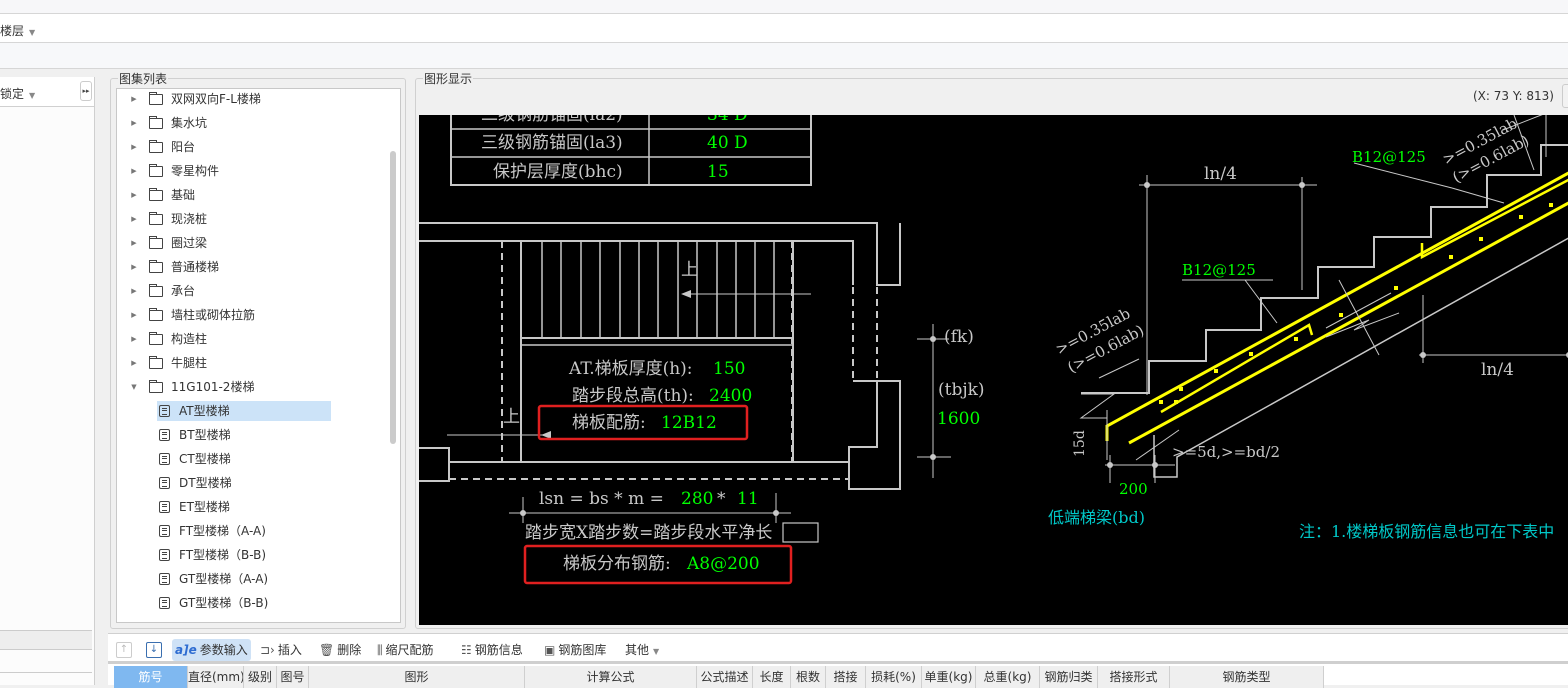 Image resolution: width=1568 pixels, height=688 pixels. Describe the element at coordinates (492, 650) in the screenshot. I see `rebar-info-button: ☷ 钢筋信息` at that location.